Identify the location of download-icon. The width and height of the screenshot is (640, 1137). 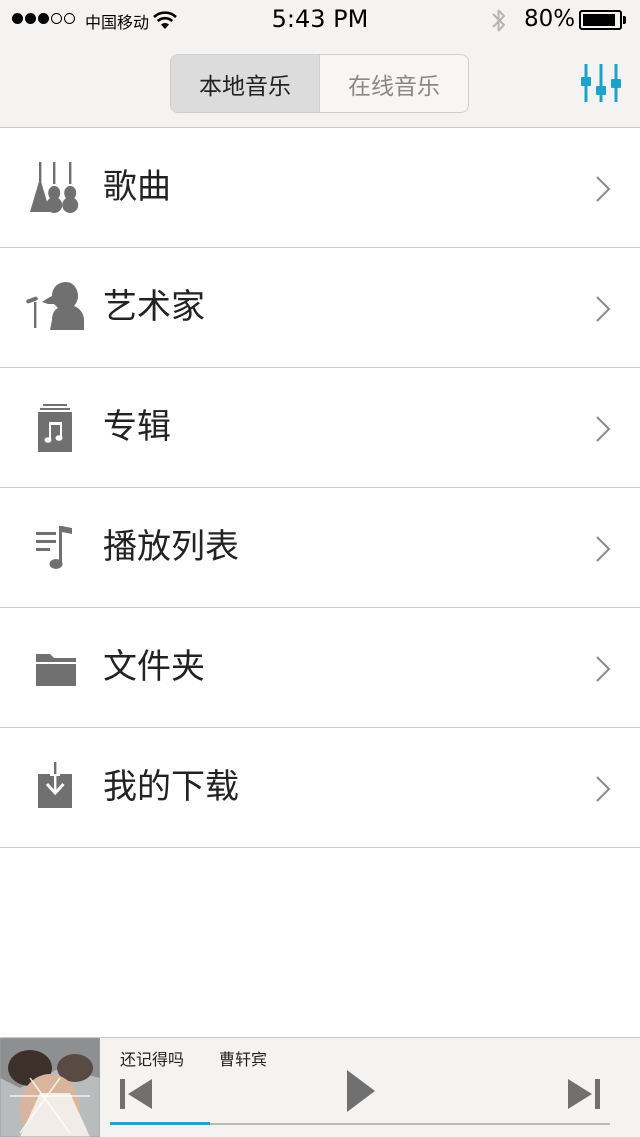
(55, 785).